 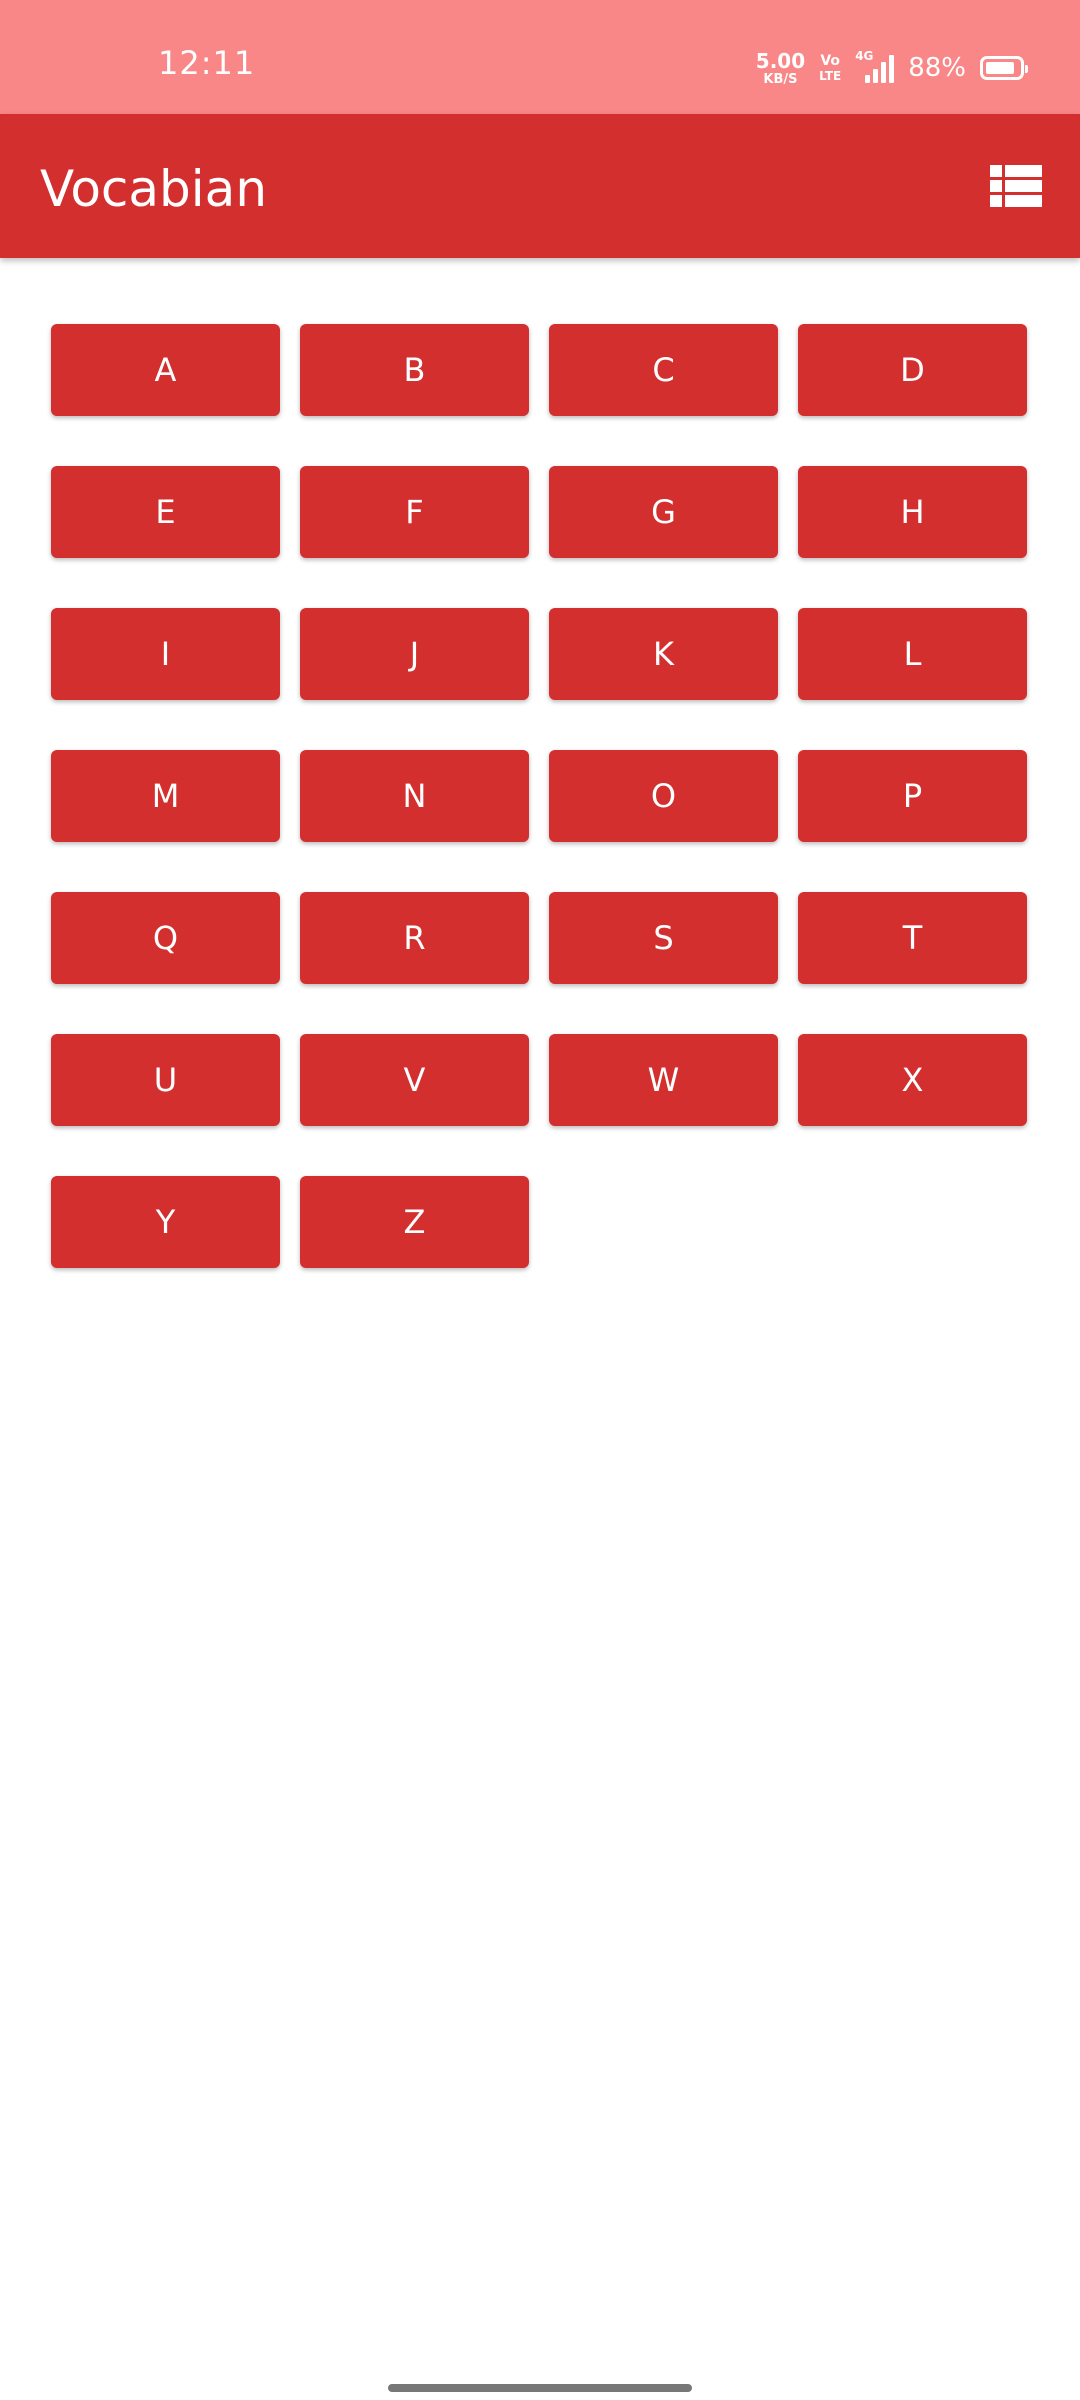 I want to click on letter-button-b: B, so click(x=414, y=370).